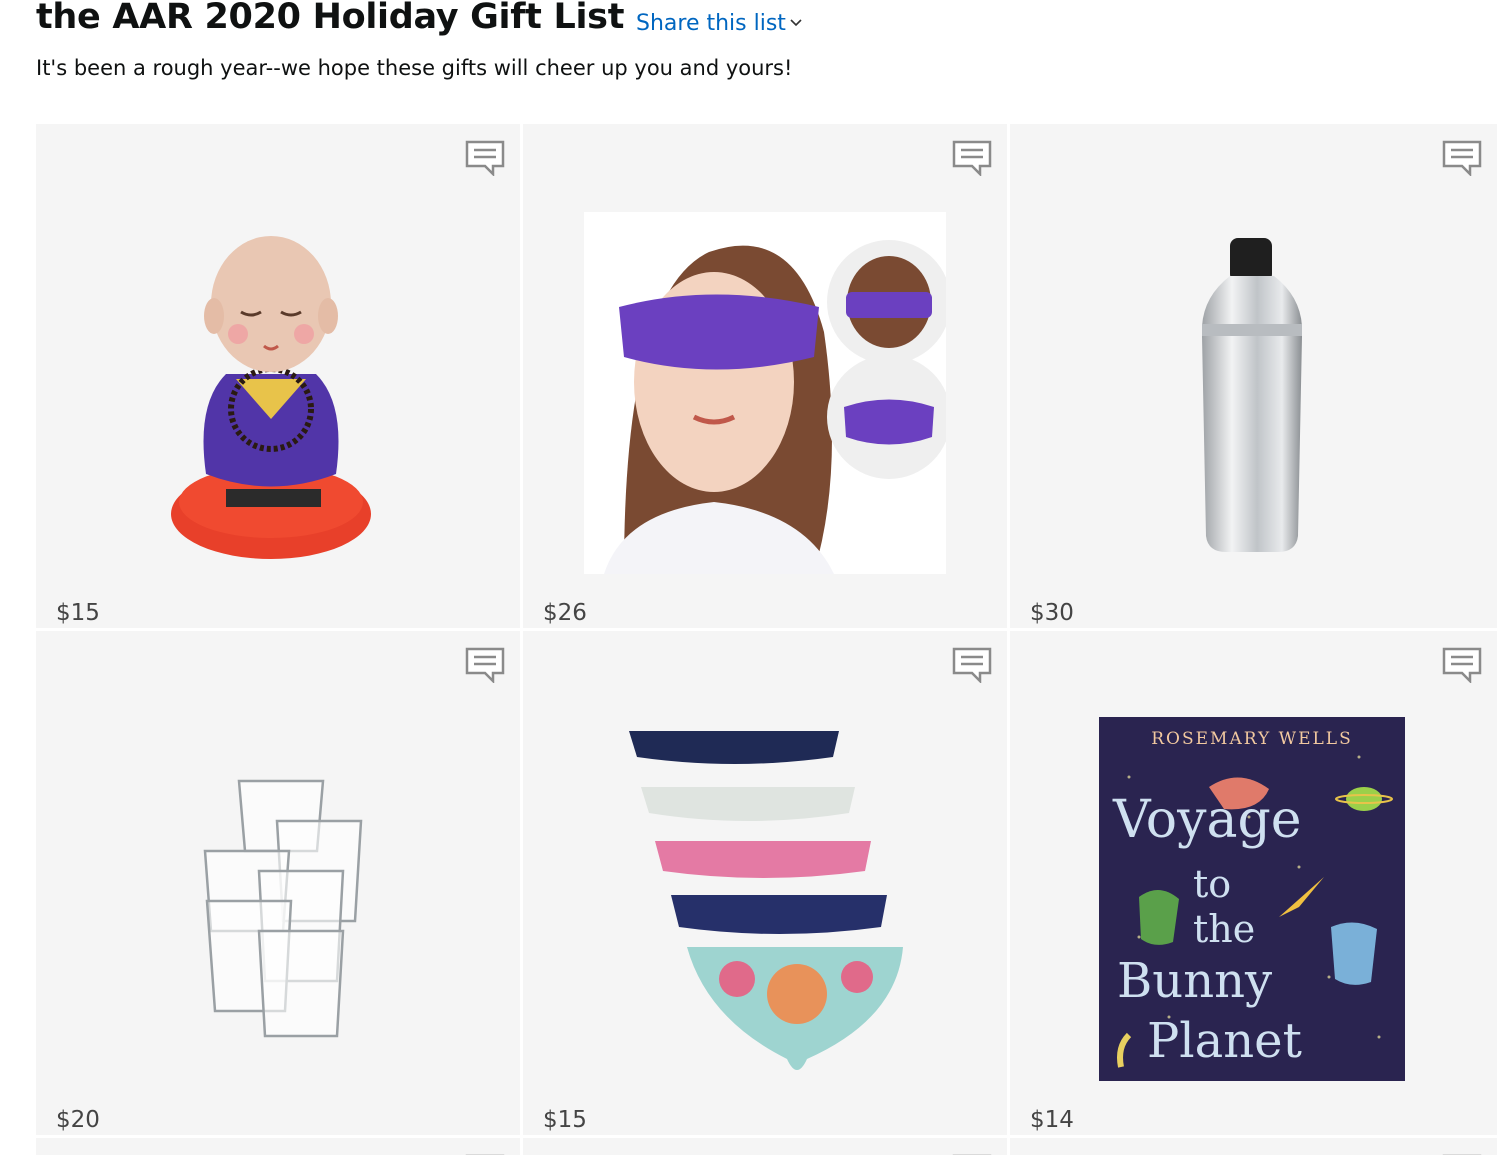 Image resolution: width=1500 pixels, height=1155 pixels. What do you see at coordinates (1224, 1041) in the screenshot?
I see `book-title-line-5: Planet` at bounding box center [1224, 1041].